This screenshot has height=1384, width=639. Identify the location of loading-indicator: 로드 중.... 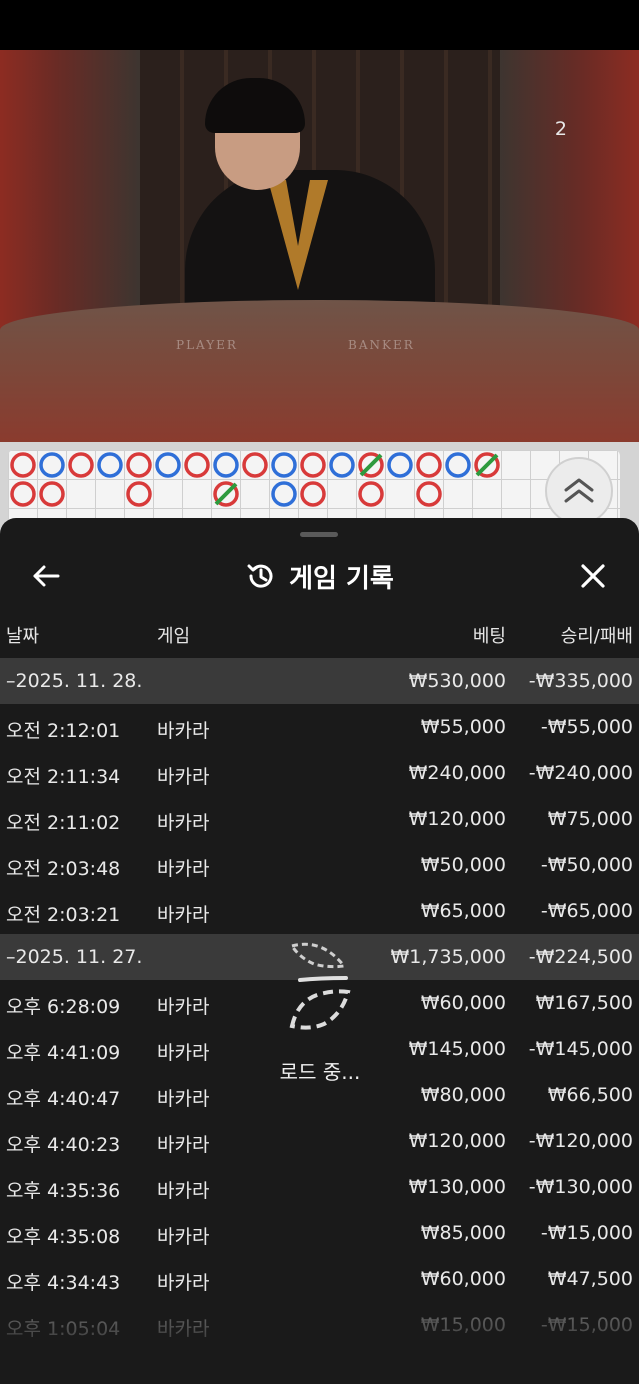
(320, 1013).